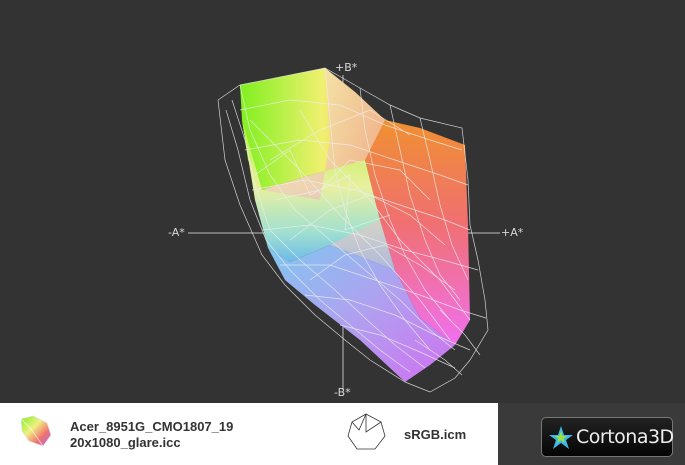 This screenshot has height=465, width=685. What do you see at coordinates (366, 434) in the screenshot?
I see `wireframe-gamut-icon` at bounding box center [366, 434].